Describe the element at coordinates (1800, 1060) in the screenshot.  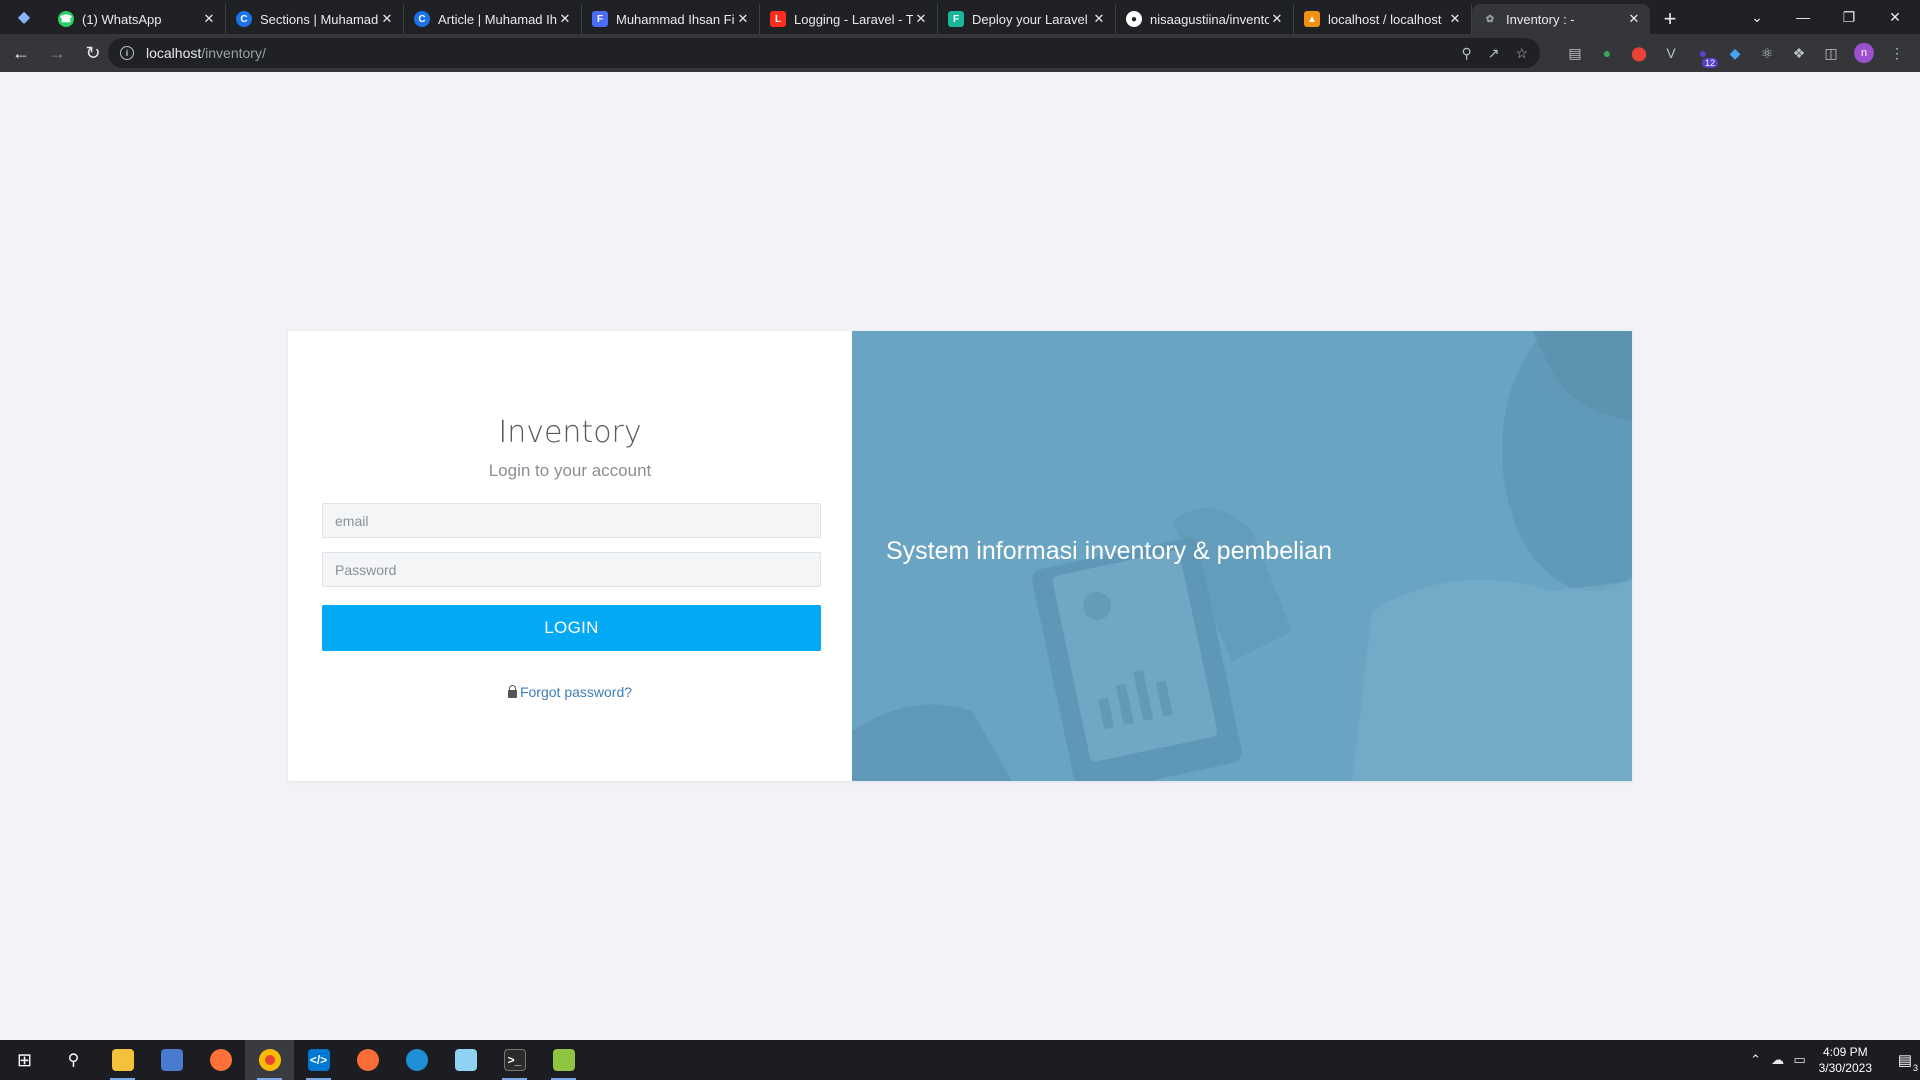
I see `network-monitor-icon: ▭` at that location.